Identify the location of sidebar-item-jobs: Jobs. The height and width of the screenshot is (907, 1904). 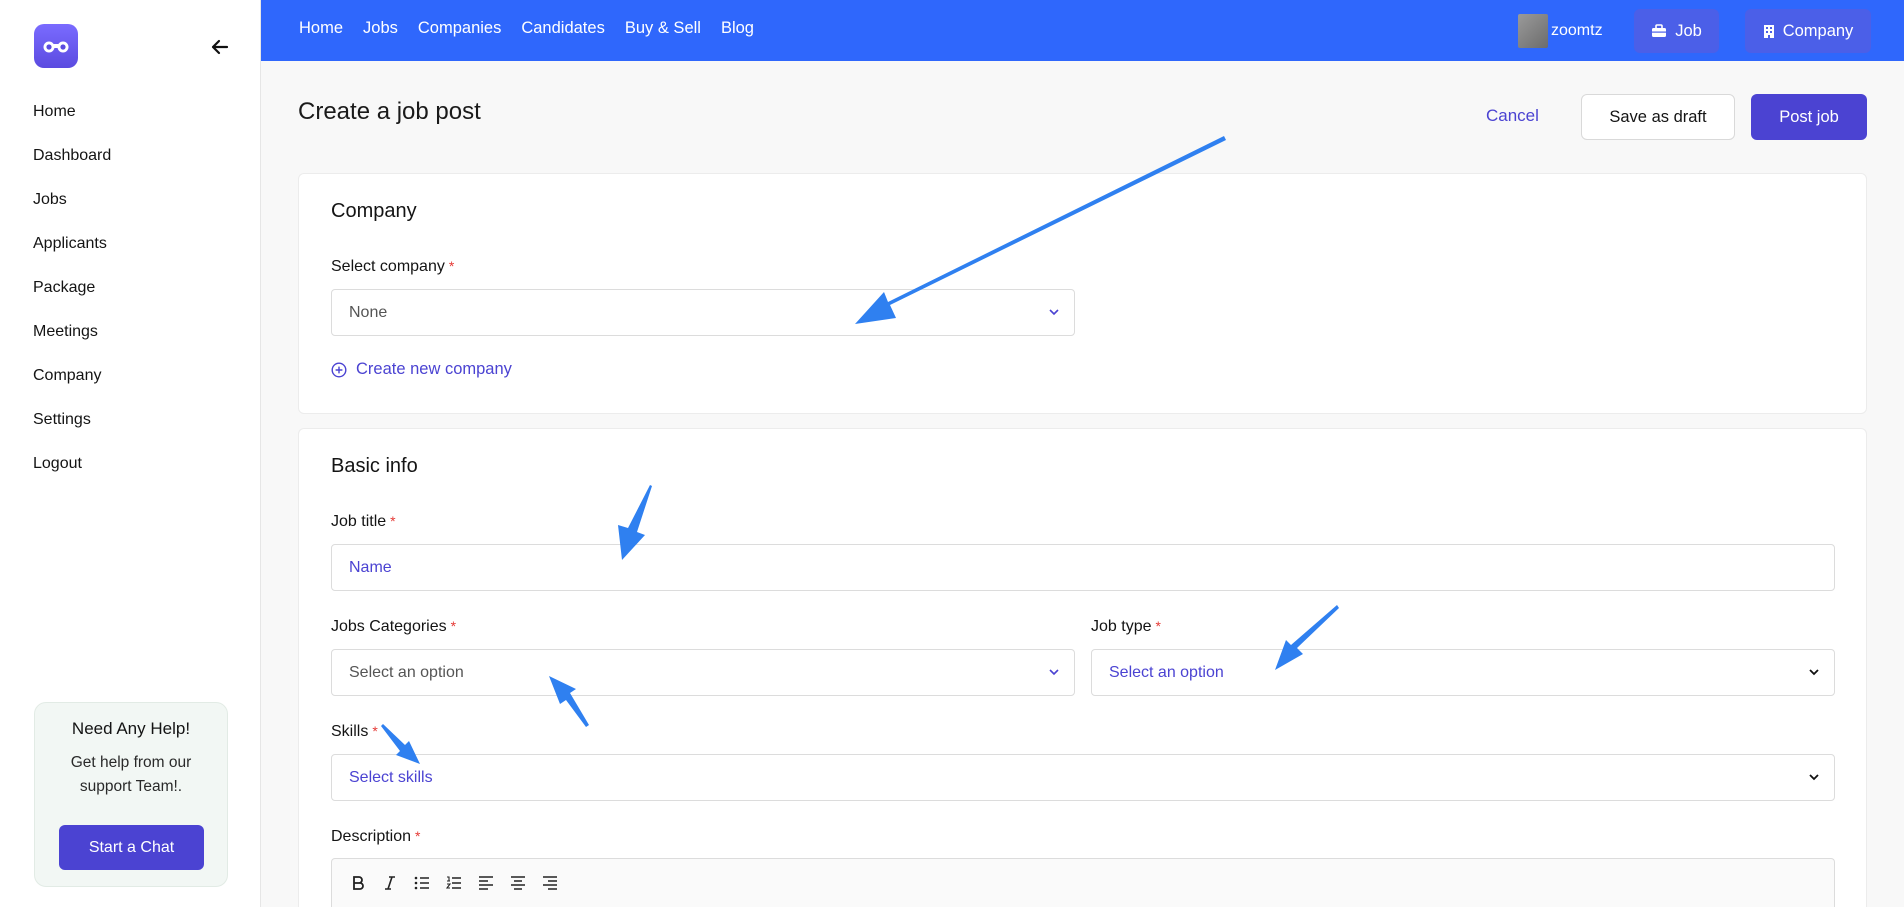
(72, 210).